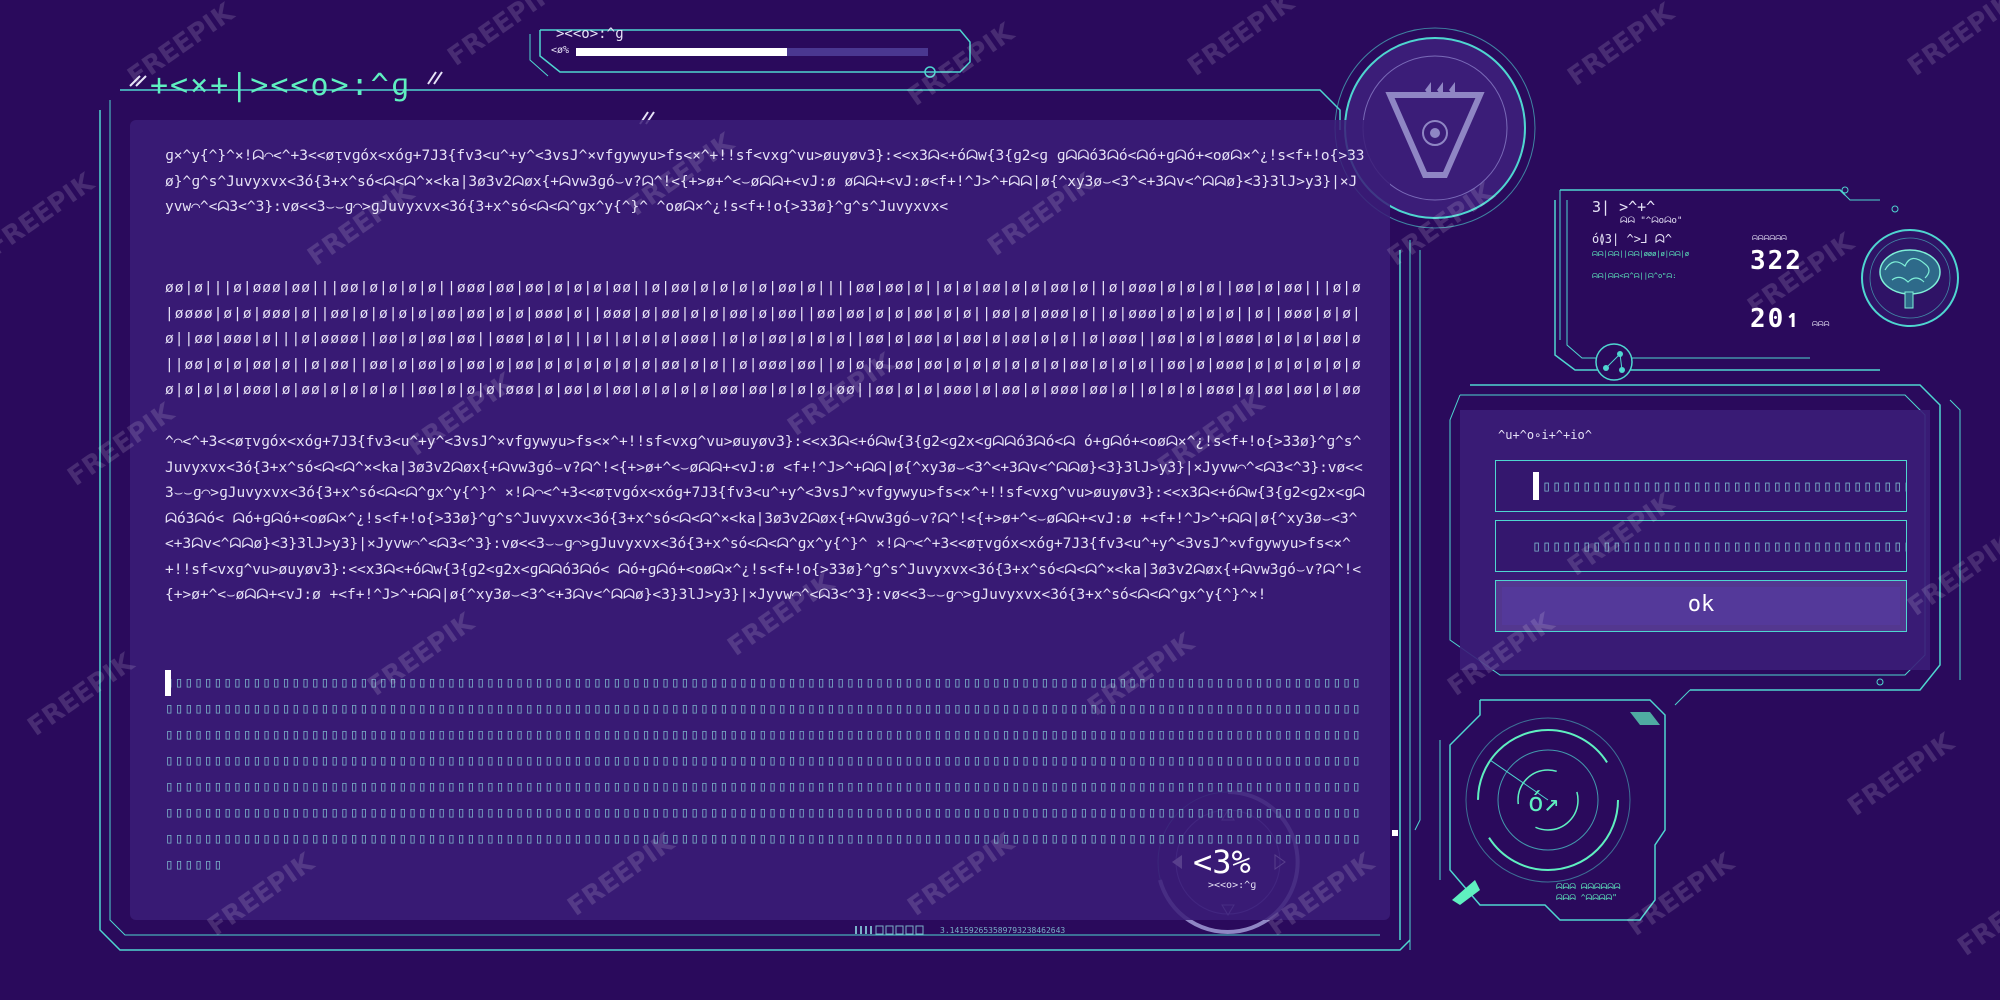  I want to click on ok-button-label: ok, so click(1701, 604).